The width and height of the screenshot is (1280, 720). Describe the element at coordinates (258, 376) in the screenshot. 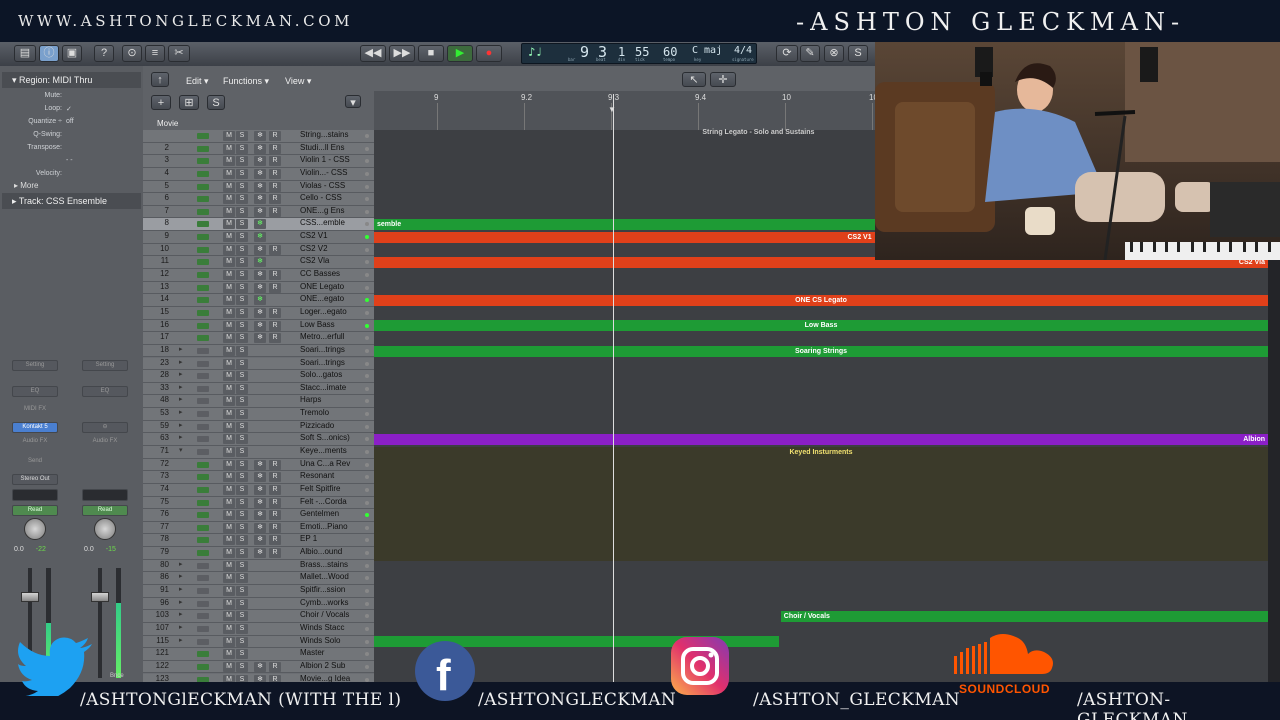

I see `track-row: 28 ▸ M S Solo...gatos` at that location.